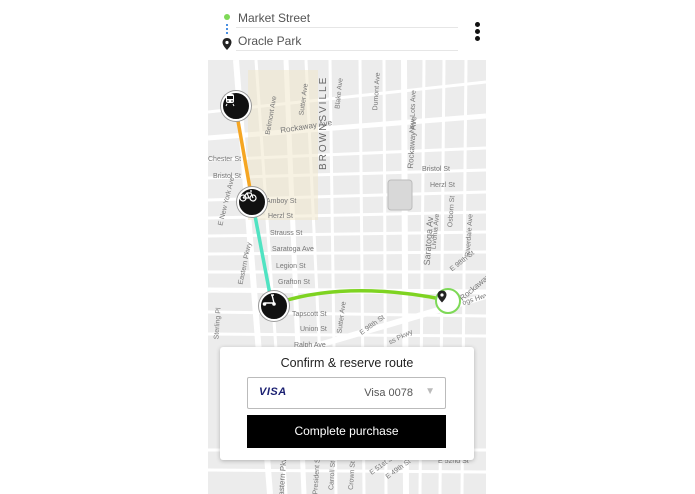 The image size is (695, 494). What do you see at coordinates (273, 392) in the screenshot?
I see `visa-logo-icon: VISA` at bounding box center [273, 392].